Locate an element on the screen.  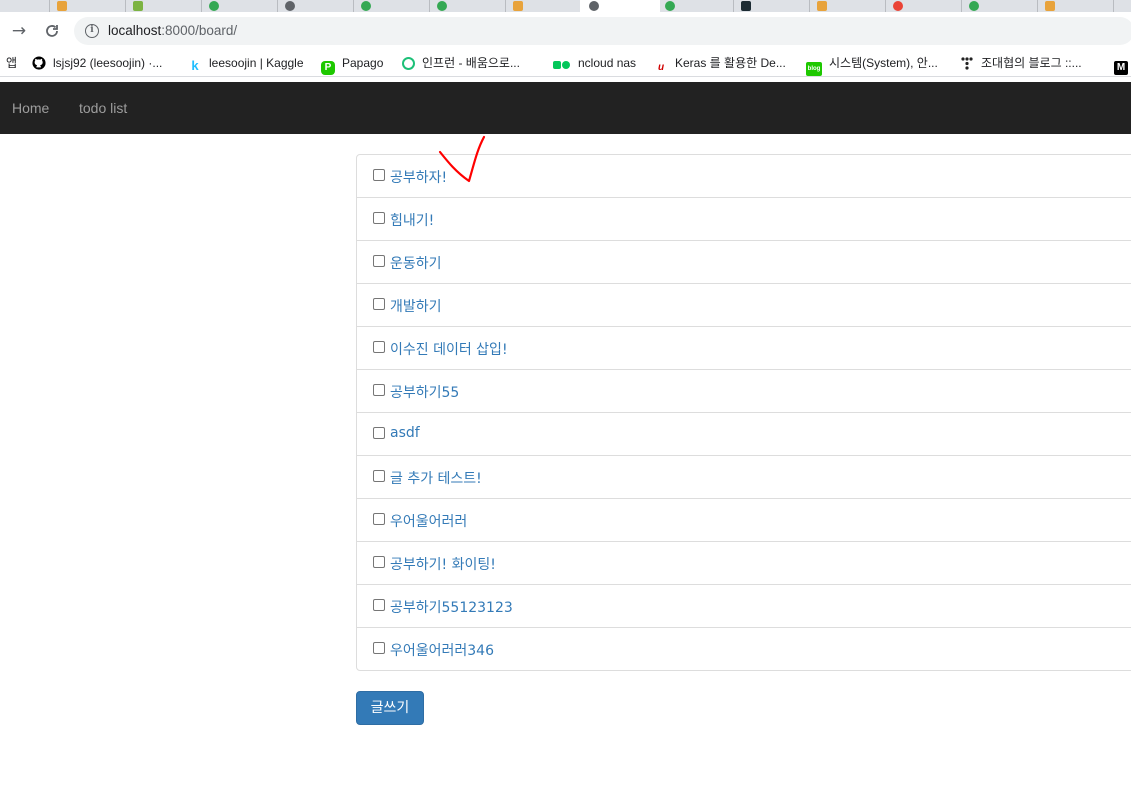
bookmark-papago: P Papago is located at coordinates (352, 65).